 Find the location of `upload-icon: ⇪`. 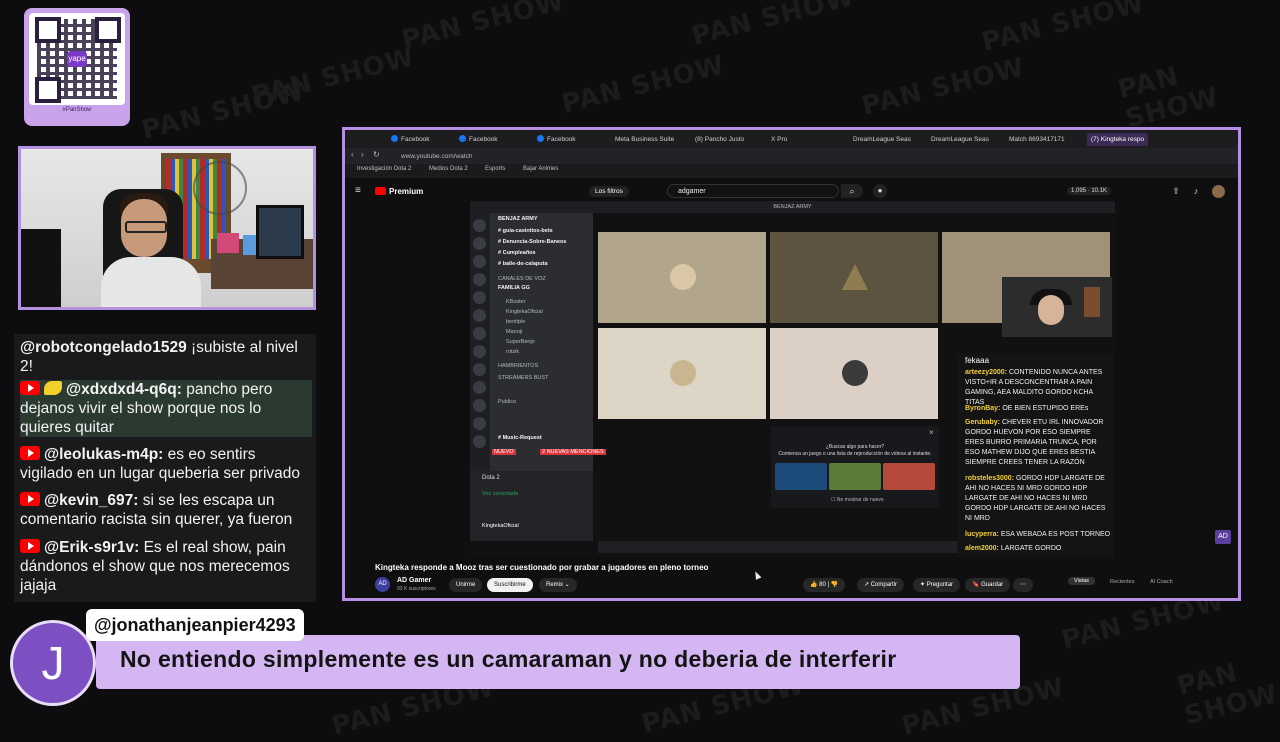

upload-icon: ⇪ is located at coordinates (1176, 191).